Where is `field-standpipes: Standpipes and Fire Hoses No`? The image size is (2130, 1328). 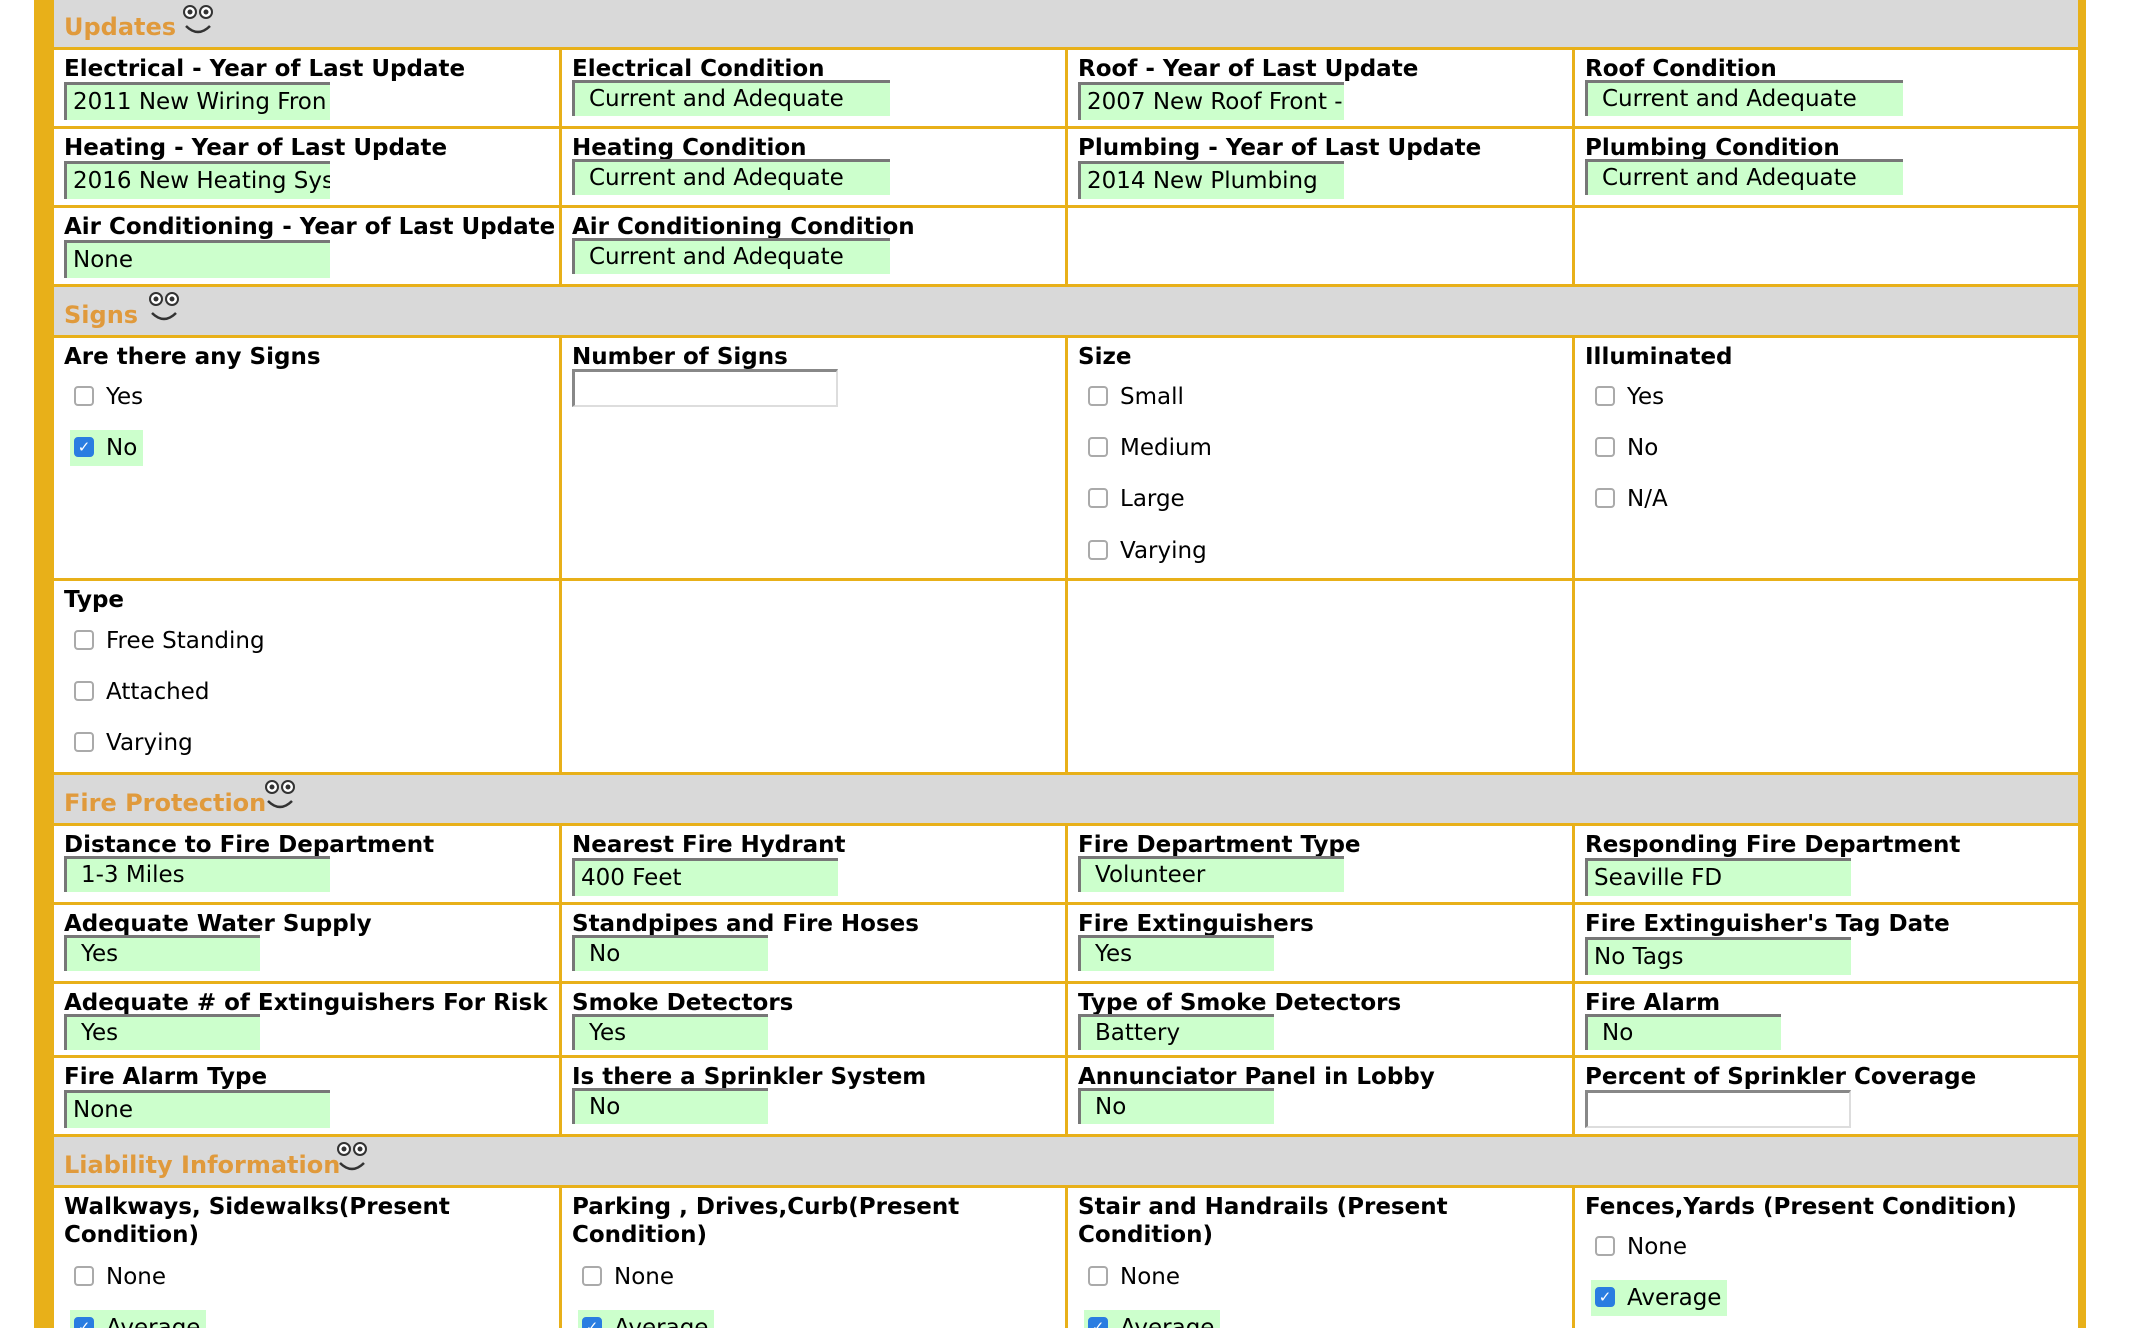
field-standpipes: Standpipes and Fire Hoses No is located at coordinates (812, 943).